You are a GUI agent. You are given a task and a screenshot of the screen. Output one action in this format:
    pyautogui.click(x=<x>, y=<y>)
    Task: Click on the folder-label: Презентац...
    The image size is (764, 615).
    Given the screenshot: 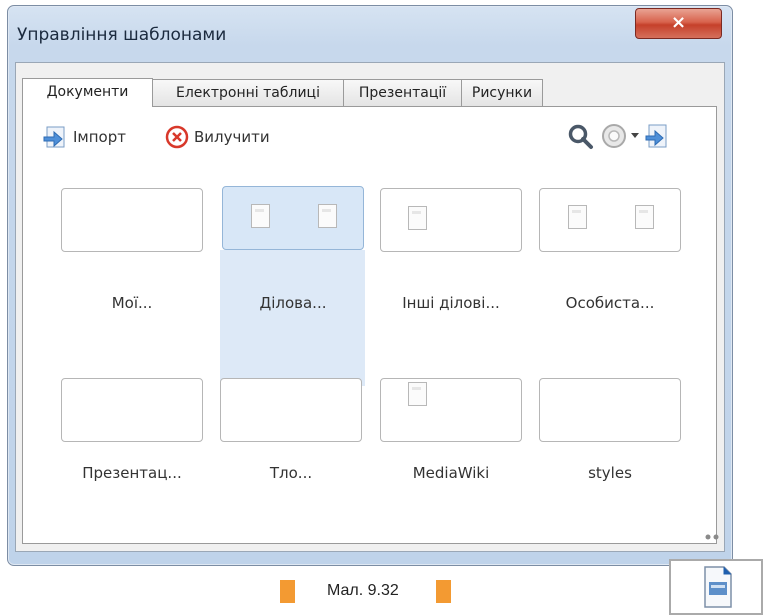 What is the action you would take?
    pyautogui.click(x=132, y=473)
    